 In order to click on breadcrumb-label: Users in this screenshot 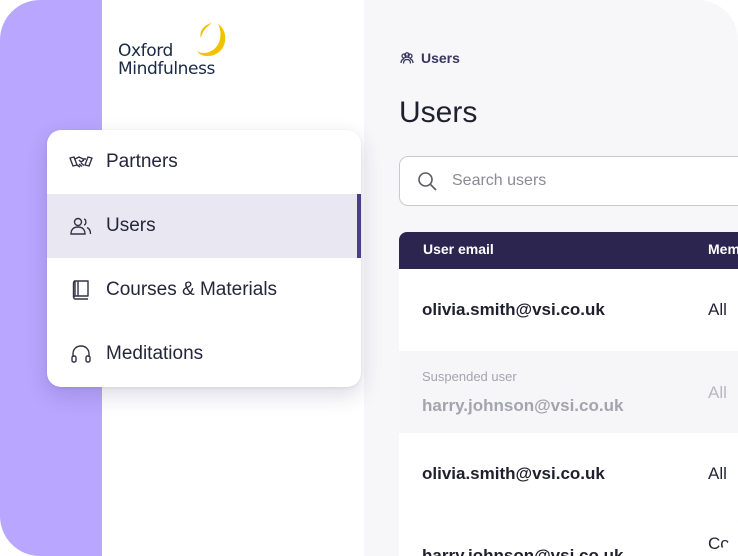, I will do `click(440, 58)`.